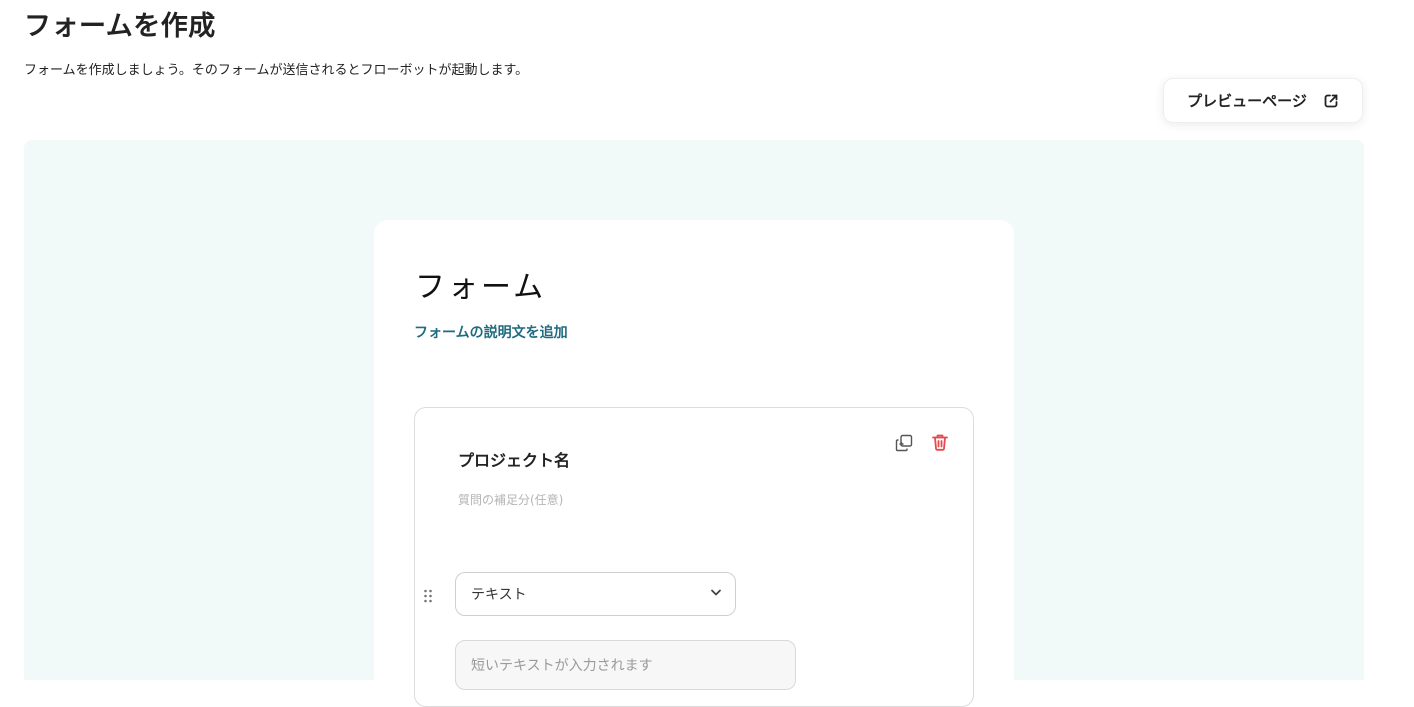 This screenshot has height=707, width=1414. What do you see at coordinates (904, 443) in the screenshot?
I see `copy-icon` at bounding box center [904, 443].